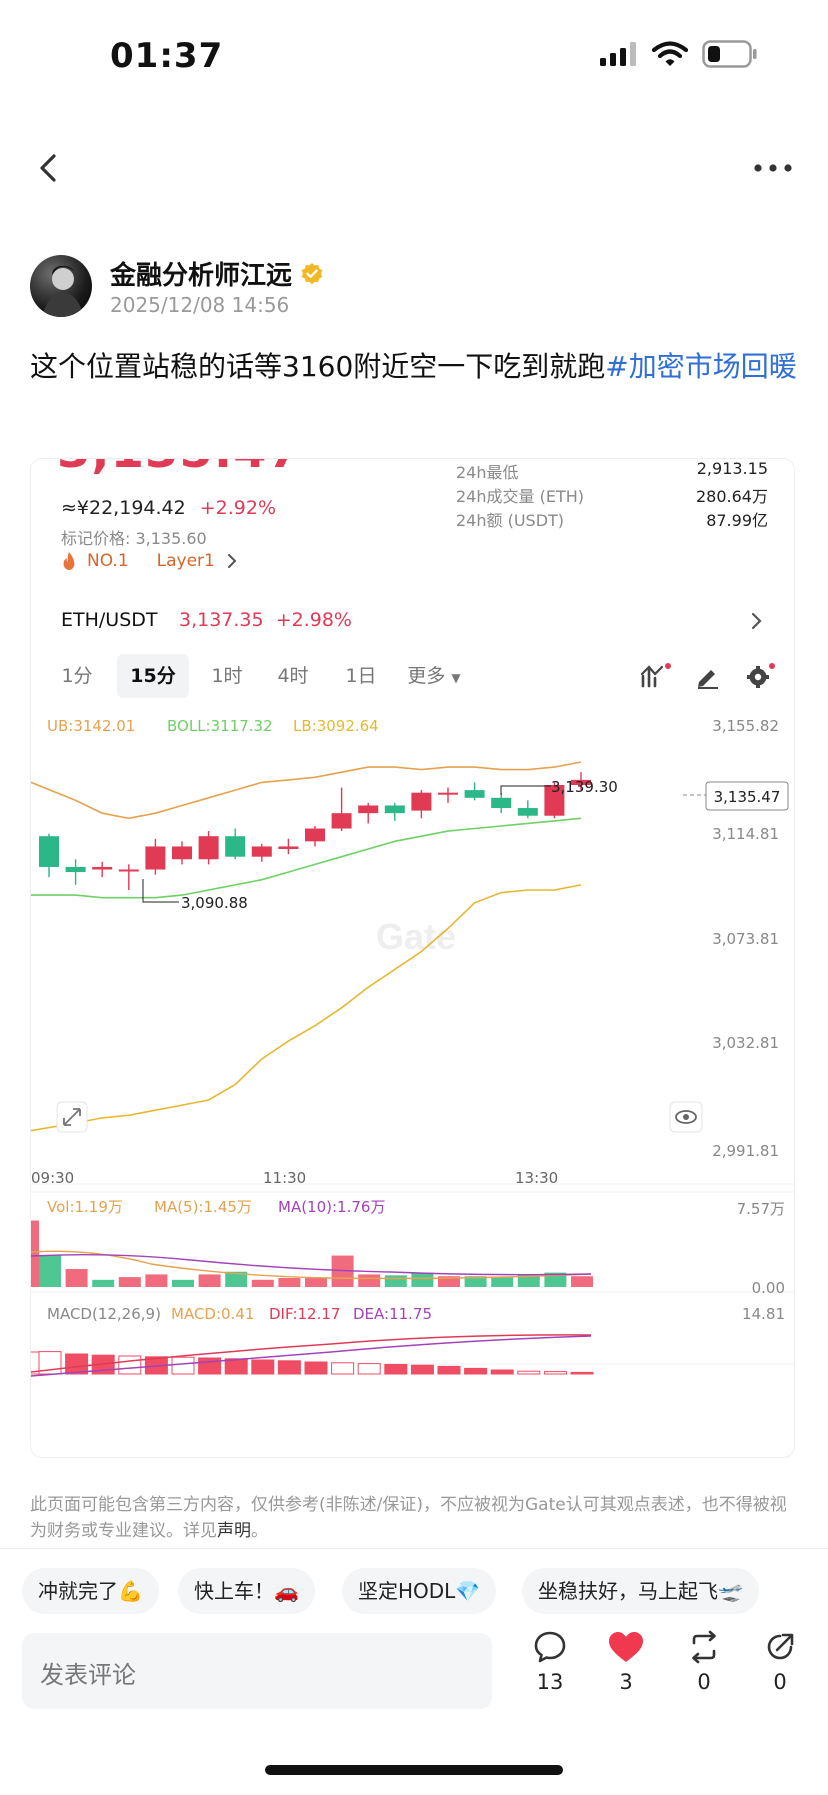 This screenshot has width=828, height=1795. What do you see at coordinates (732, 496) in the screenshot?
I see `stat-value: 280.64万` at bounding box center [732, 496].